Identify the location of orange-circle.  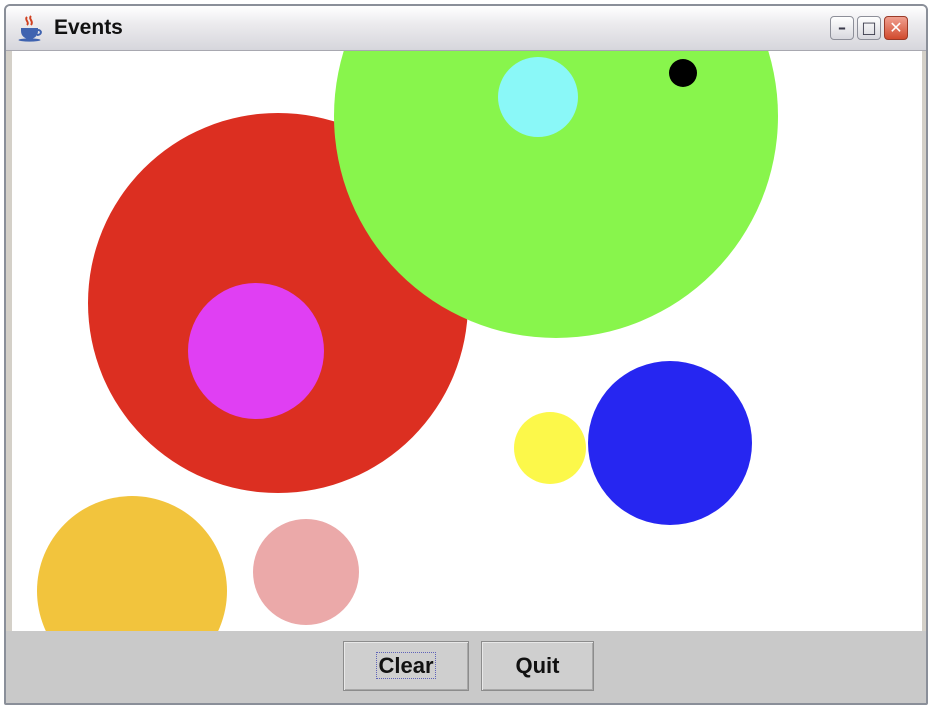
(132, 563).